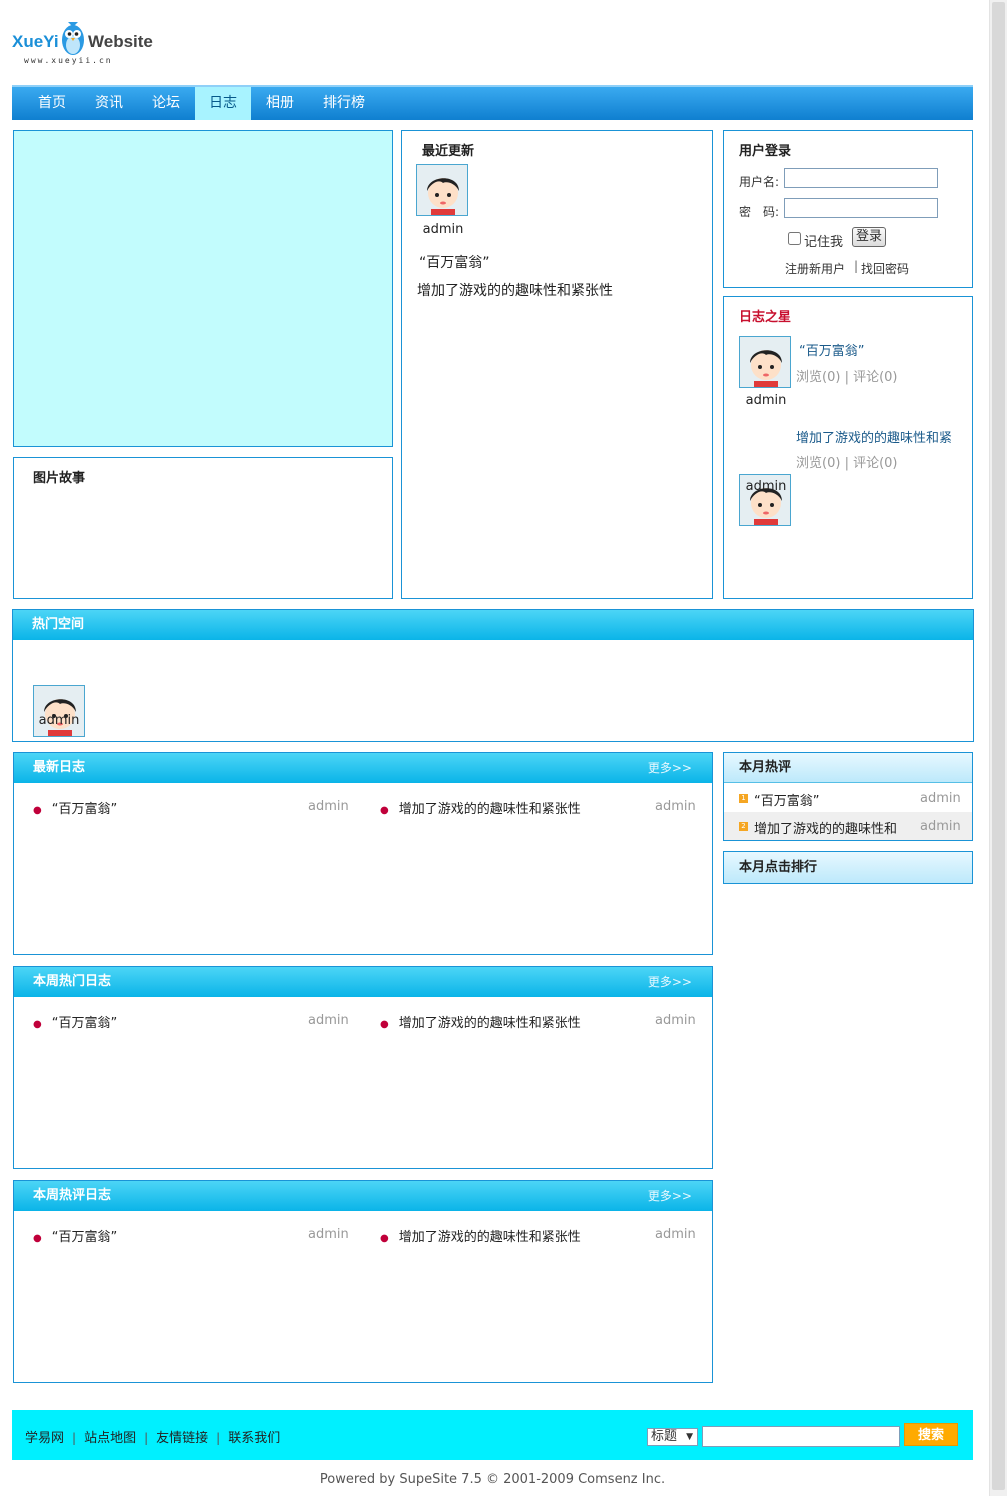 The height and width of the screenshot is (1496, 1007). I want to click on chevron-down-icon: ▼, so click(689, 1437).